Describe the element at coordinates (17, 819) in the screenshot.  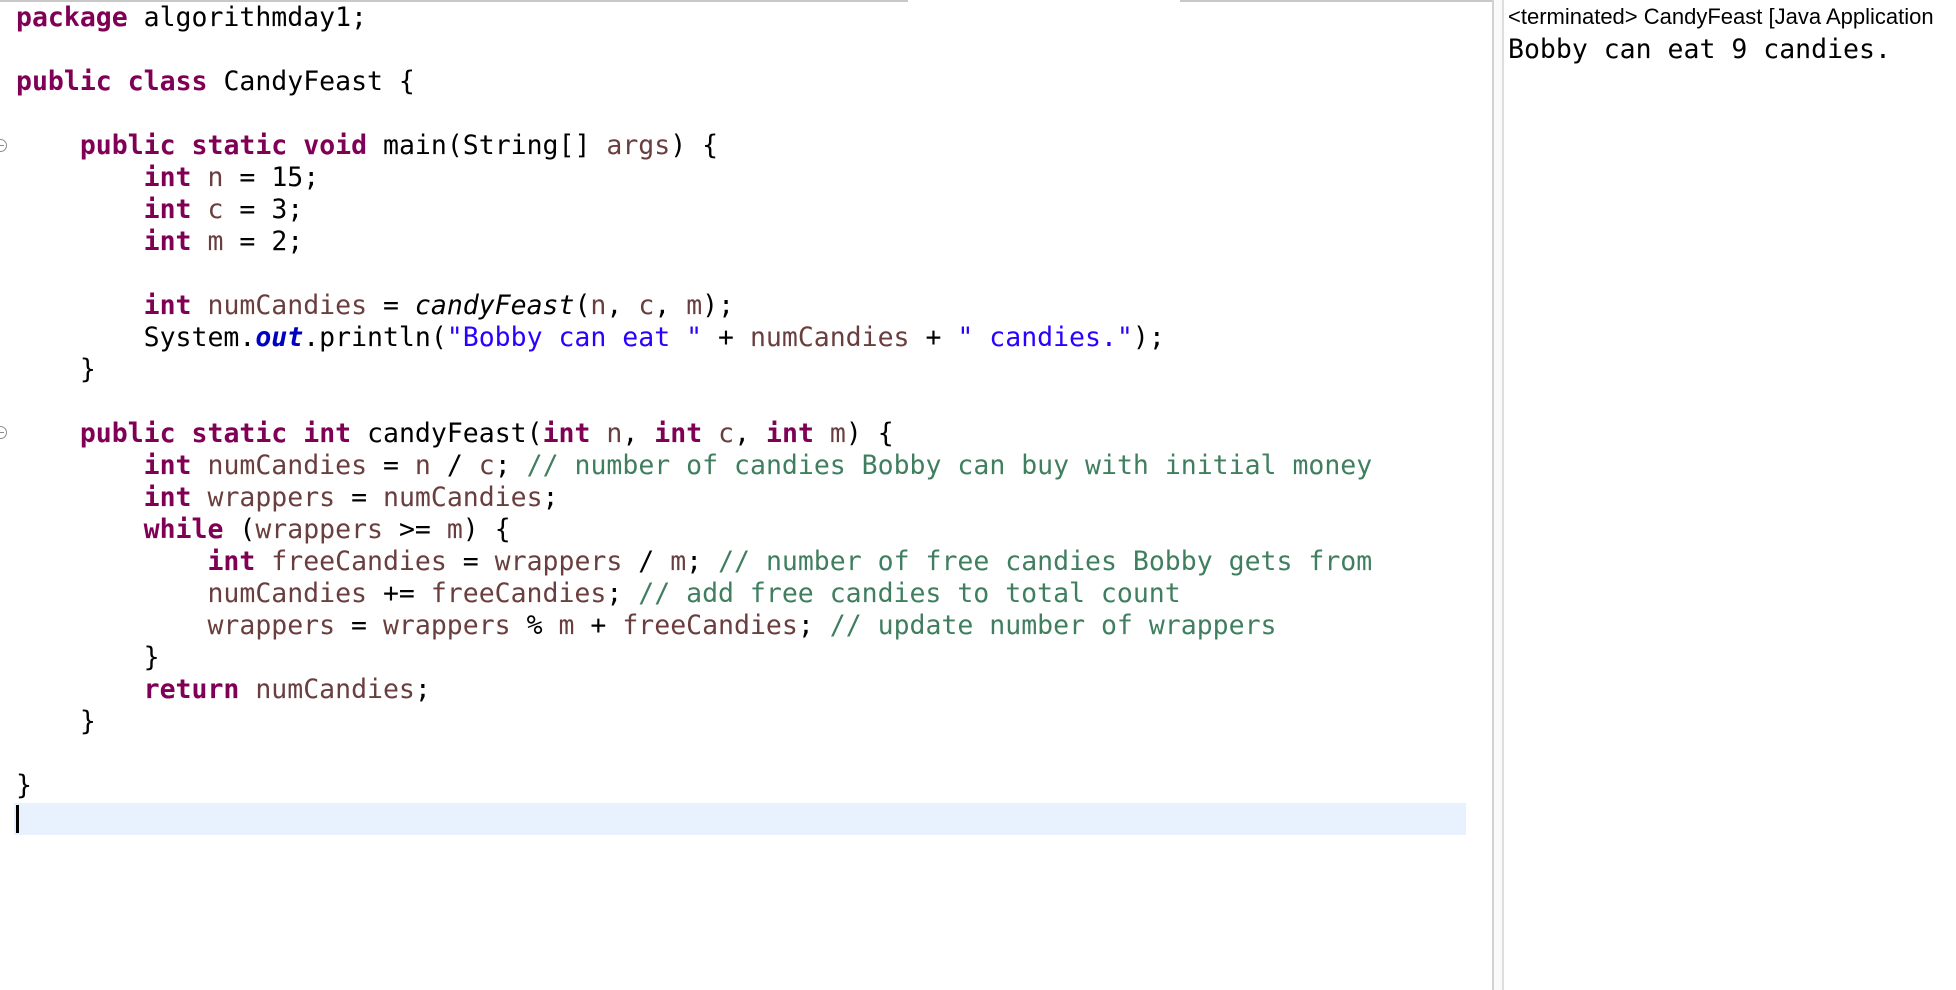
I see `text-caret` at that location.